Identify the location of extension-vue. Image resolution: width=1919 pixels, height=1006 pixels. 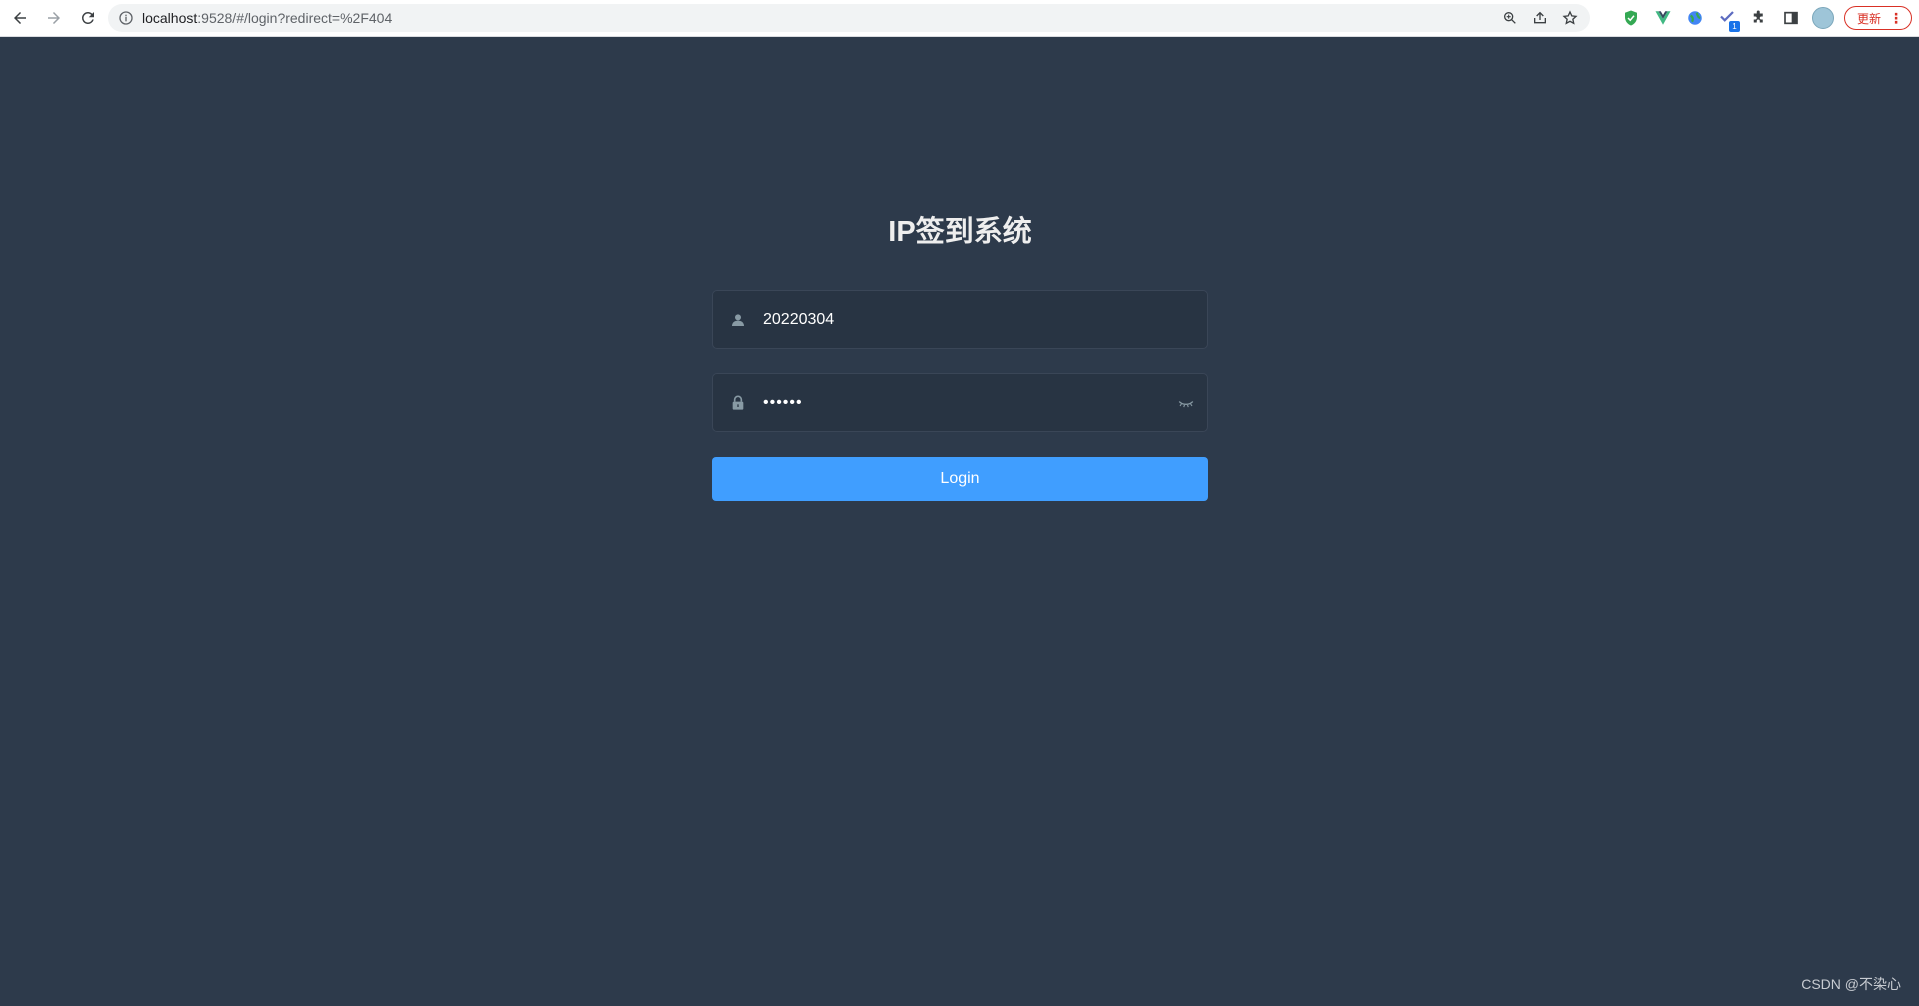
(1663, 18).